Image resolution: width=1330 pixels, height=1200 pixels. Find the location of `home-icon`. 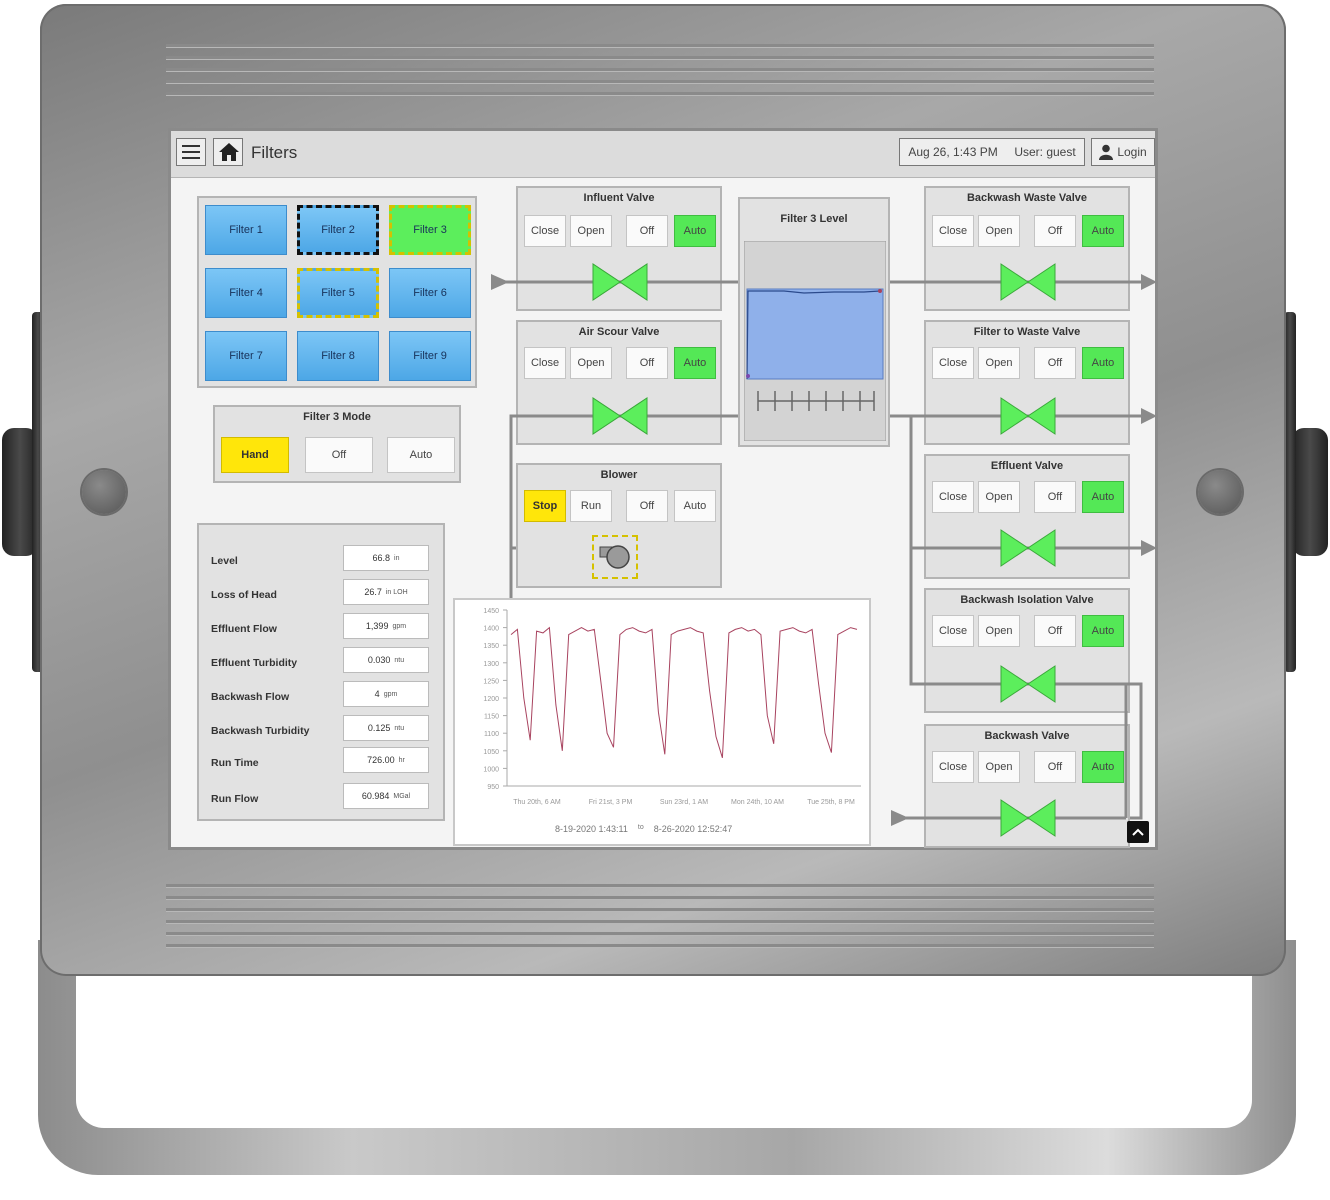

home-icon is located at coordinates (229, 152).